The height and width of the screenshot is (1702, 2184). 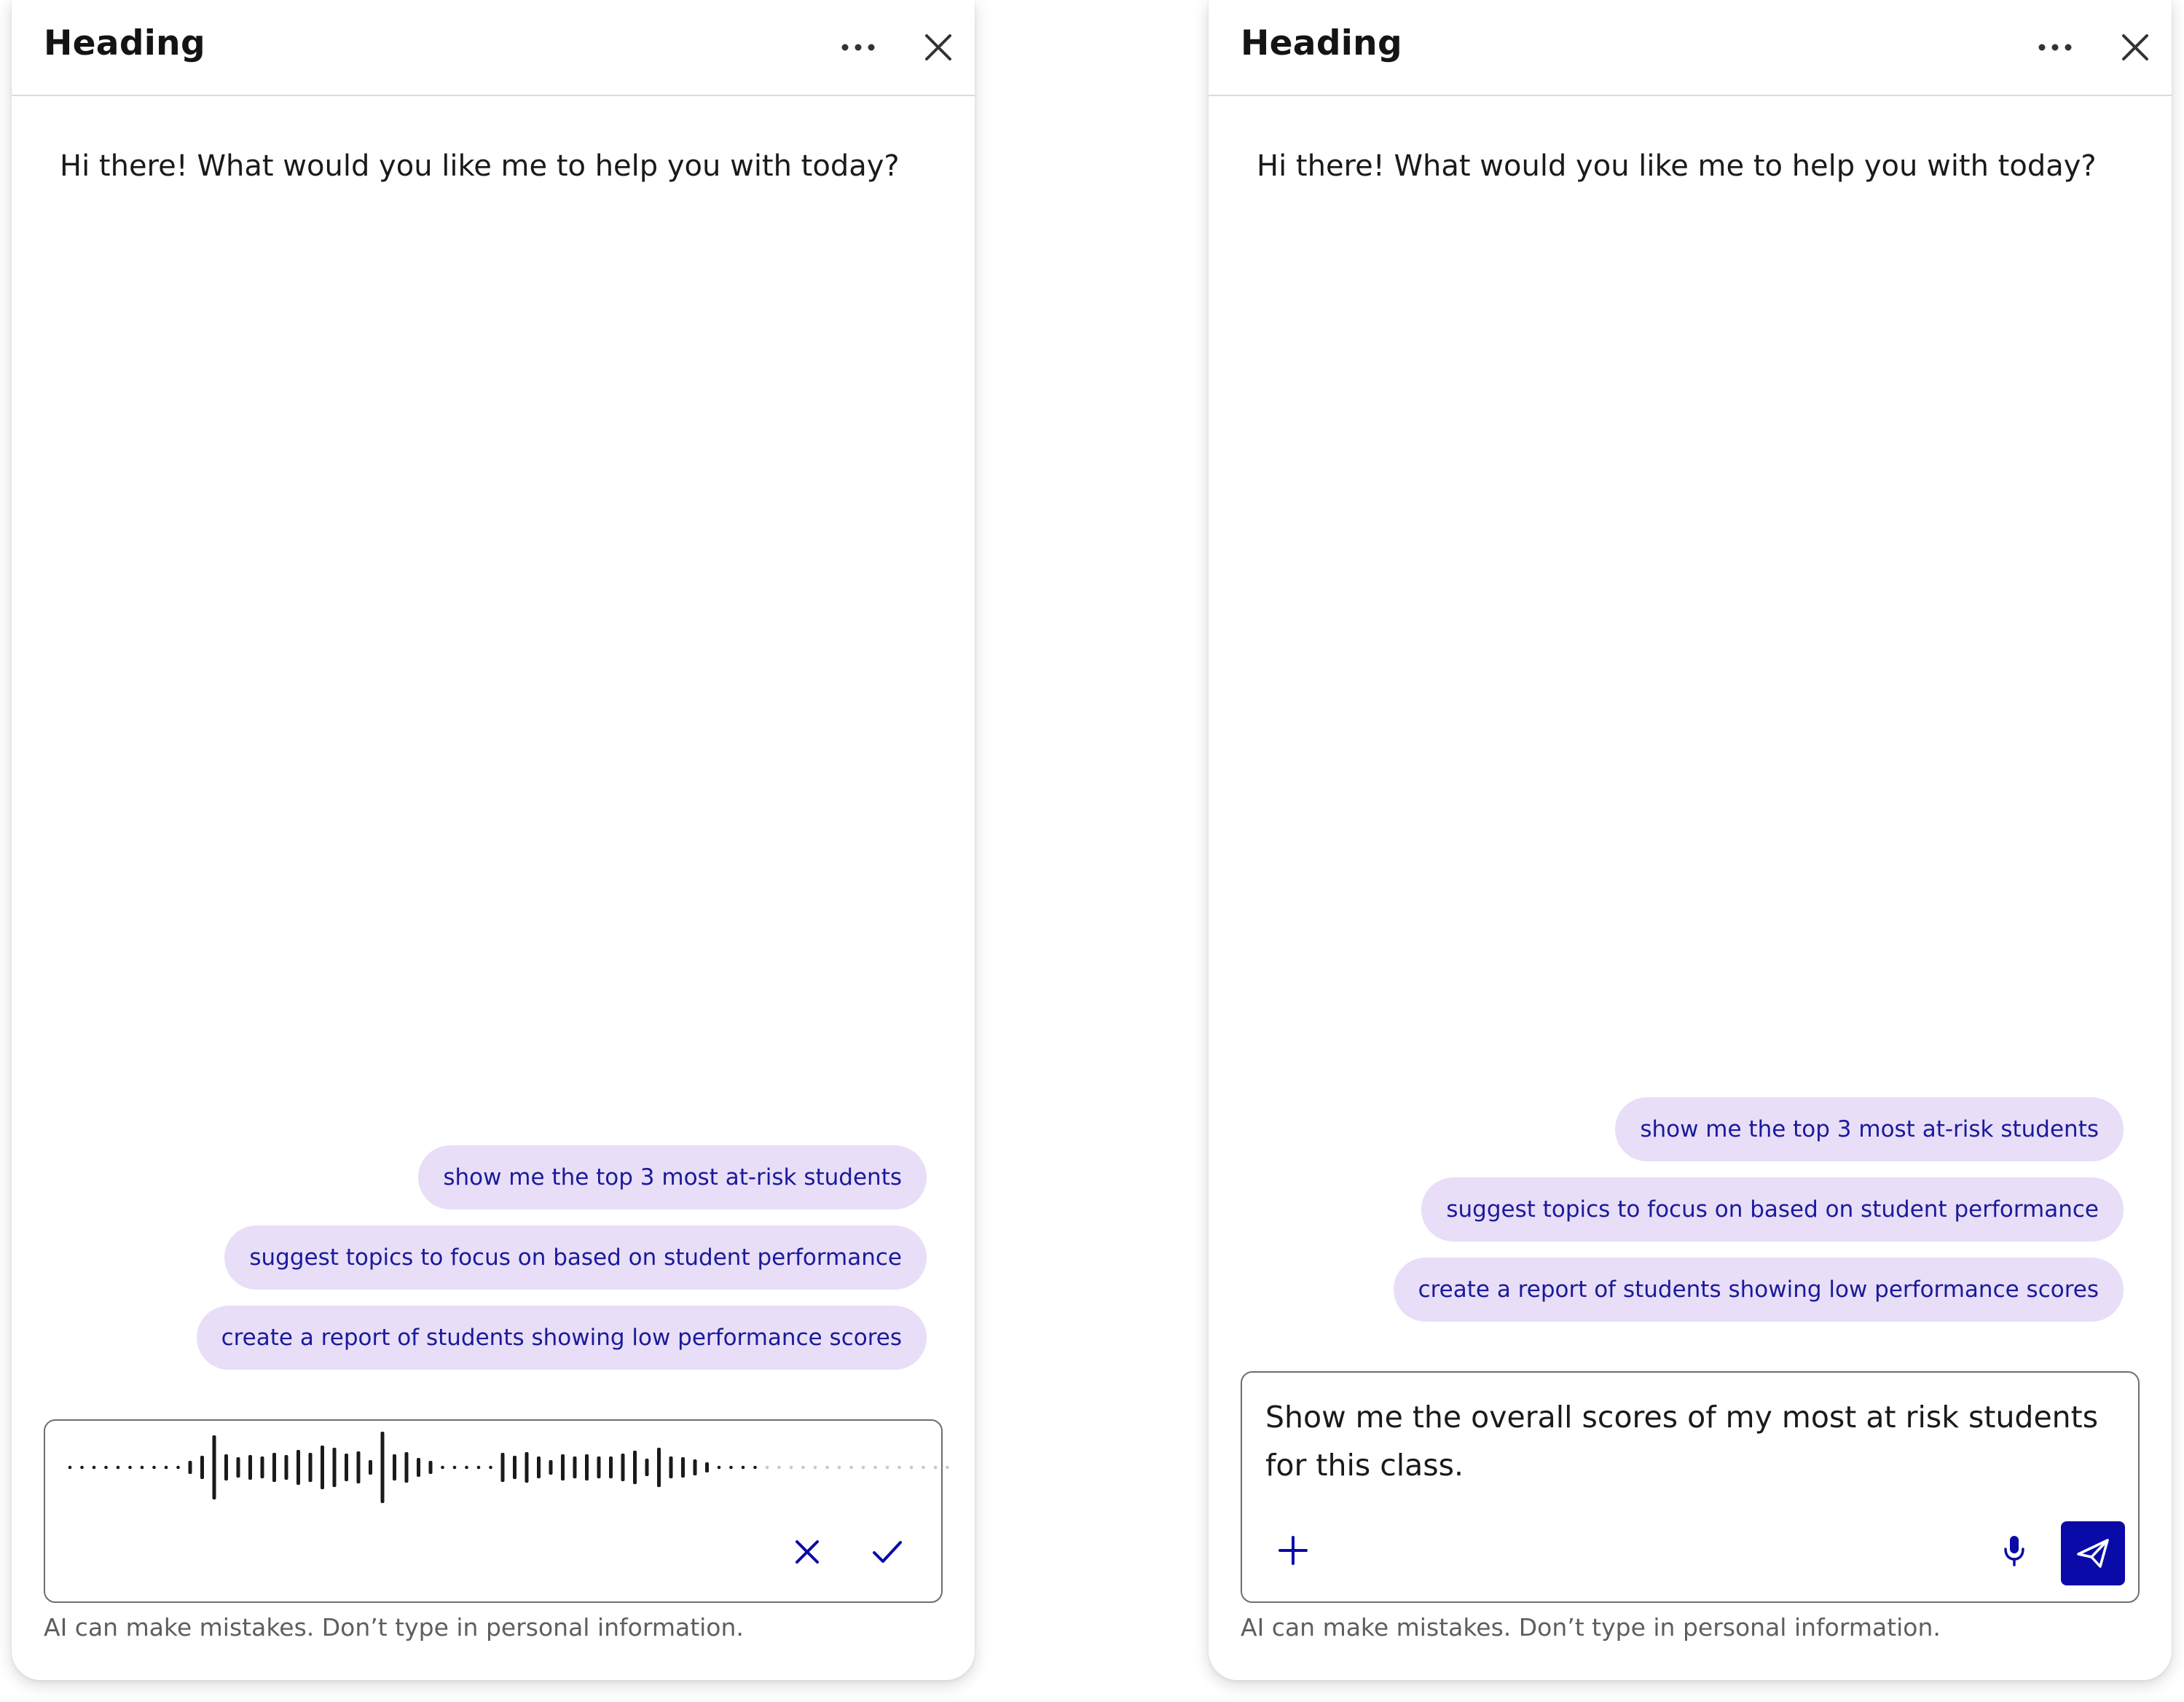 I want to click on voice-input-box, so click(x=496, y=1511).